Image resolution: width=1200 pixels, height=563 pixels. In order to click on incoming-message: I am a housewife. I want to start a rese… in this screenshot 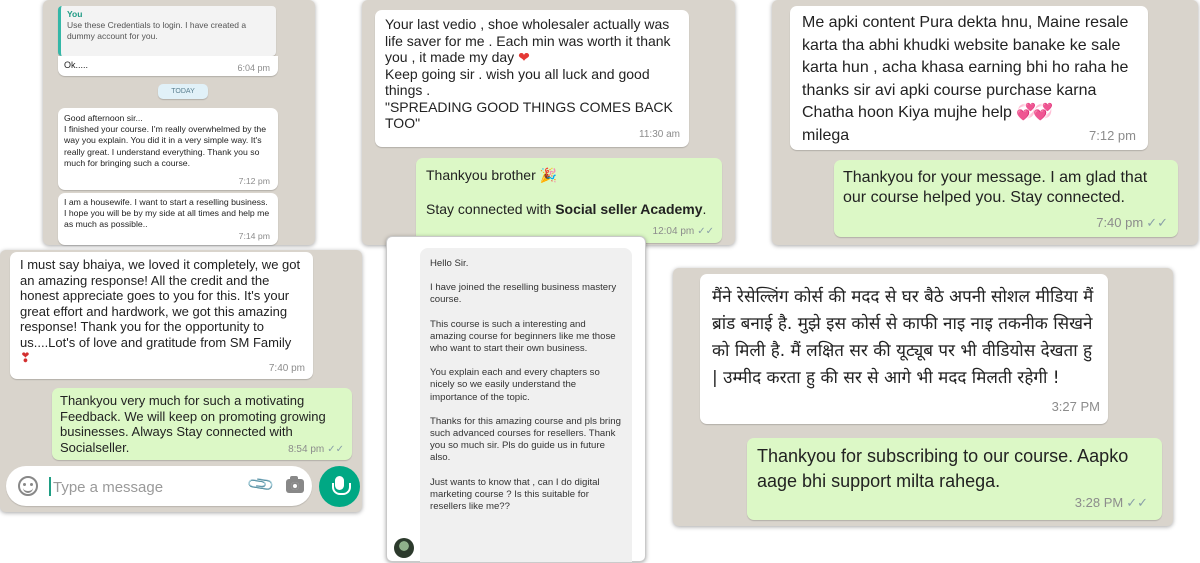, I will do `click(168, 219)`.